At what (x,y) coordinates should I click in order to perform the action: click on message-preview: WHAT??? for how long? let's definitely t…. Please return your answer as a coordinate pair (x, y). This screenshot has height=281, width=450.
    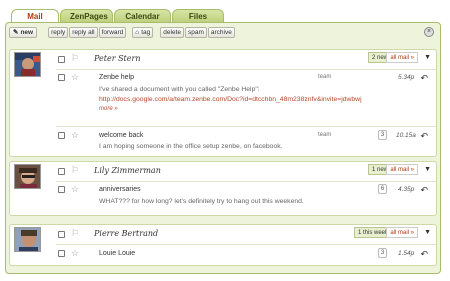
    Looking at the image, I should click on (201, 201).